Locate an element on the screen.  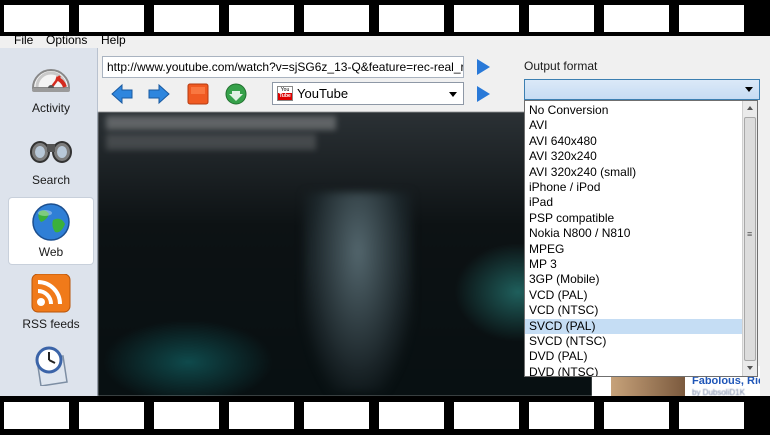
sidebar-item-label: Activity is located at coordinates (50, 108).